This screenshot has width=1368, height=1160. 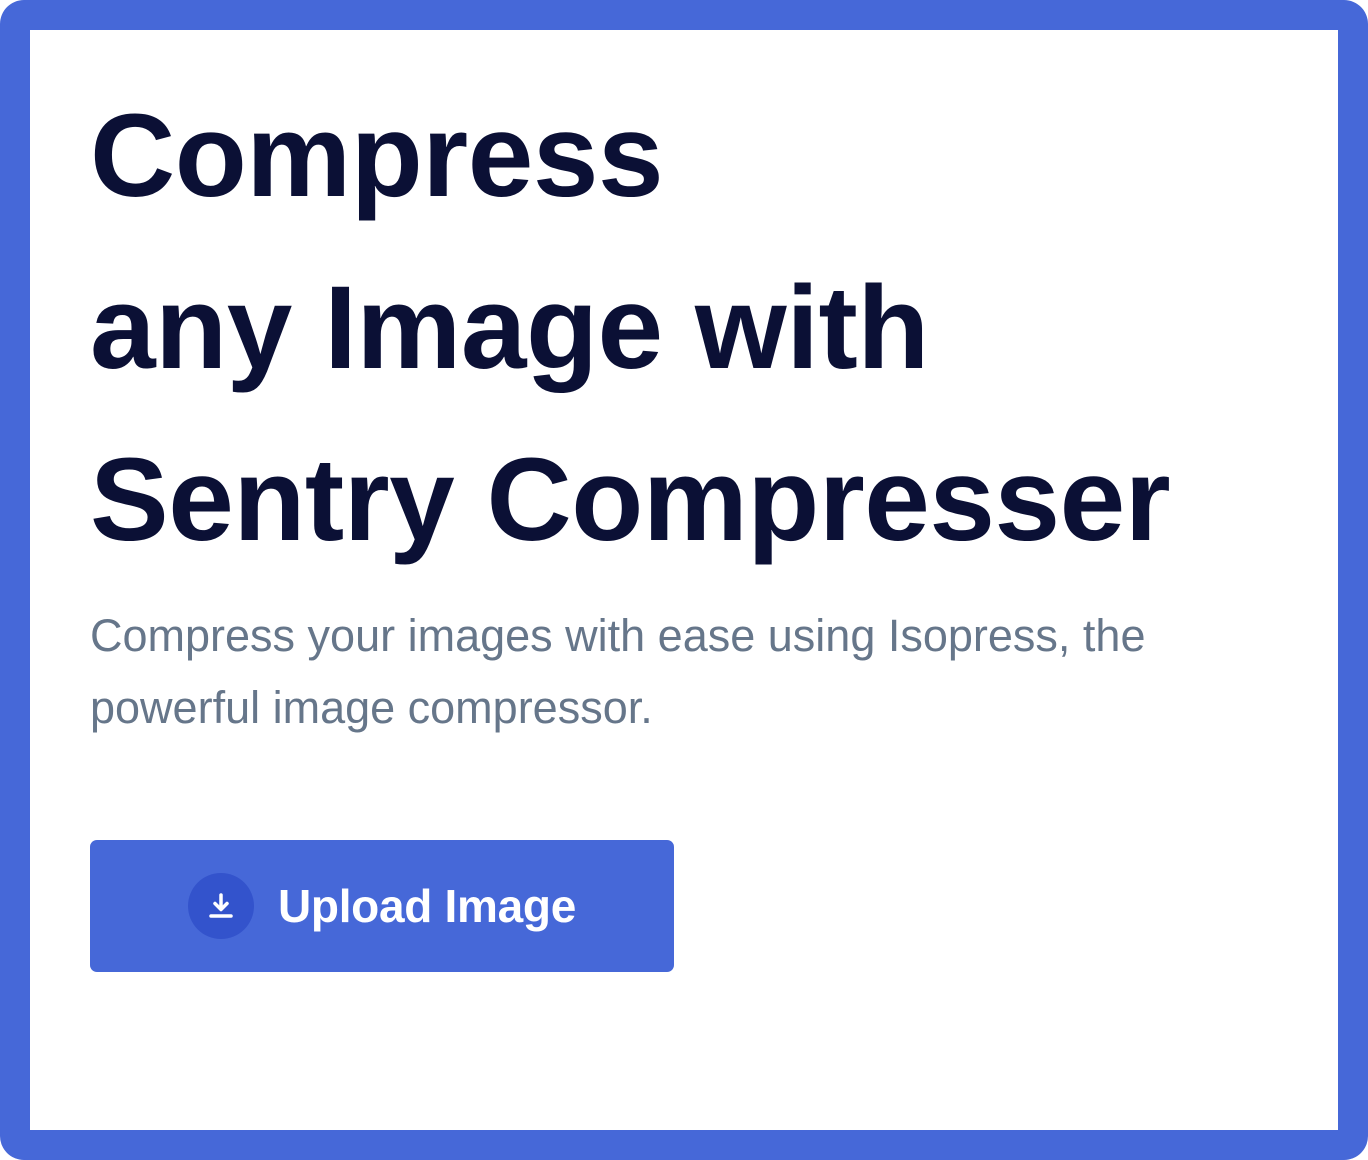 What do you see at coordinates (377, 156) in the screenshot?
I see `headline-line: Compress` at bounding box center [377, 156].